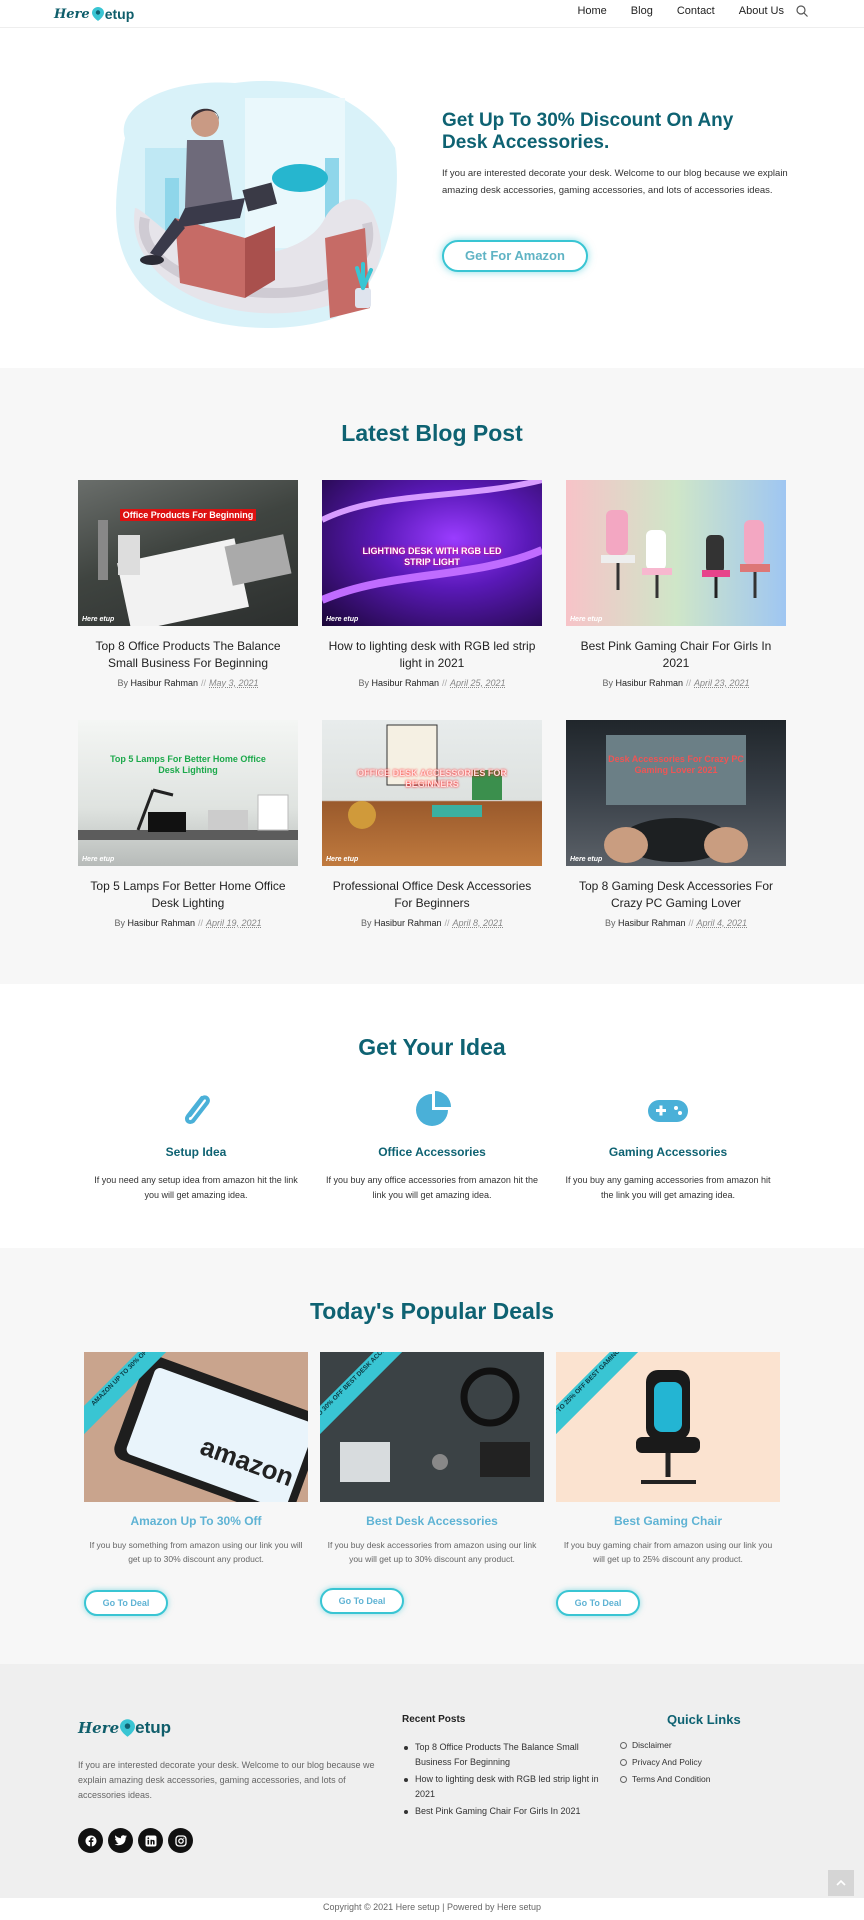 The height and width of the screenshot is (1920, 864). Describe the element at coordinates (234, 923) in the screenshot. I see `post-date: April 19, 2021` at that location.